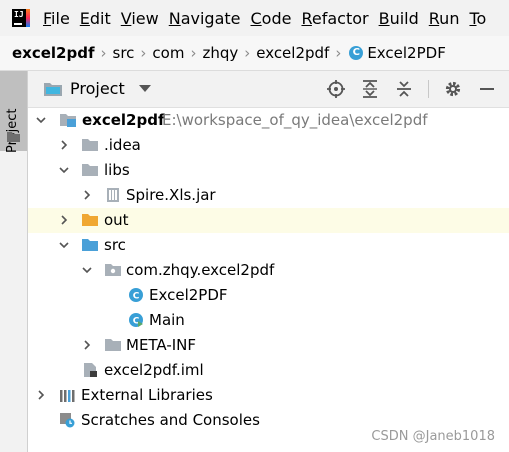 Image resolution: width=509 pixels, height=452 pixels. Describe the element at coordinates (295, 120) in the screenshot. I see `tree-path: E:\workspace_of_qy_idea\excel2pdf` at that location.